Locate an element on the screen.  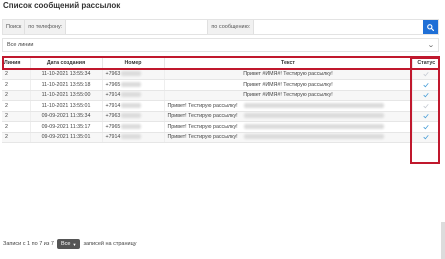
line-filter-value: Все линии is located at coordinates (20, 45).